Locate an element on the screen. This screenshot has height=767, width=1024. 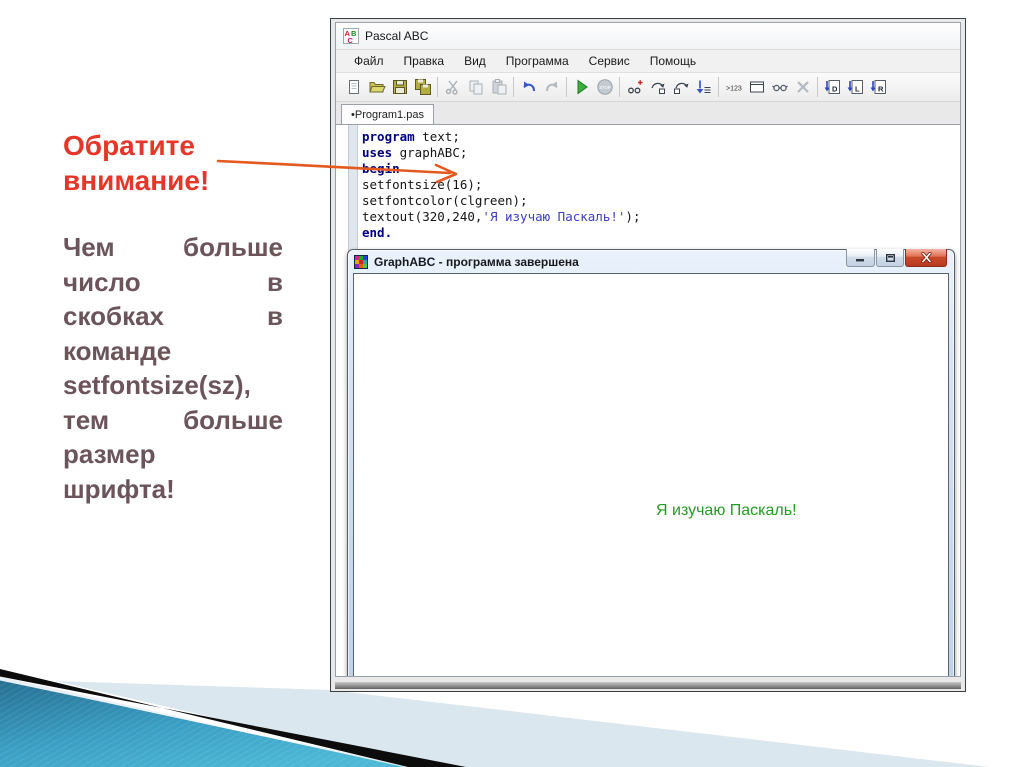
close-icon is located at coordinates (926, 257).